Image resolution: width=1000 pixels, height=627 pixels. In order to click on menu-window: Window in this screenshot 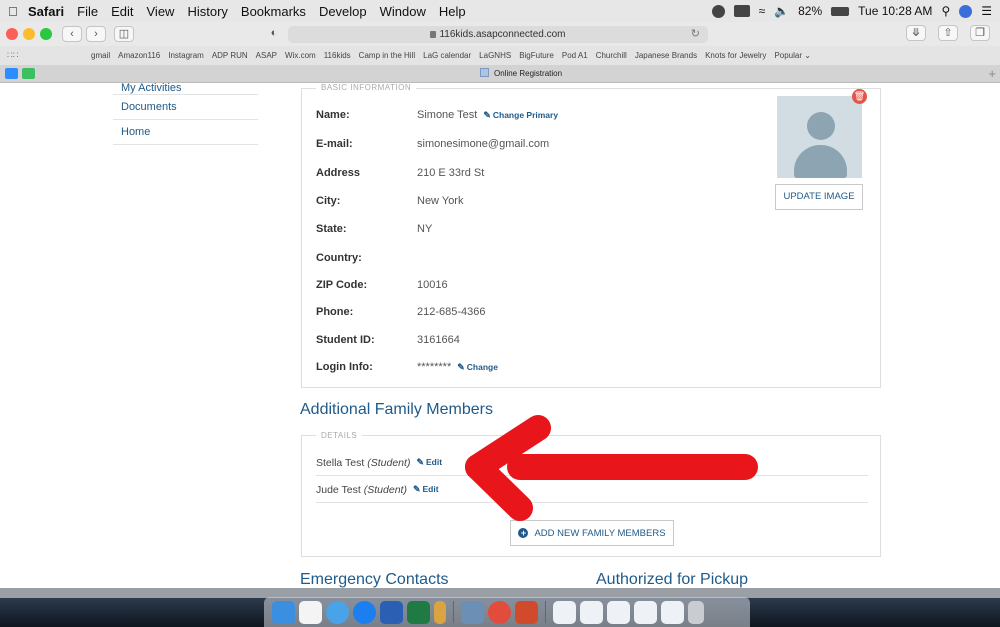, I will do `click(403, 11)`.